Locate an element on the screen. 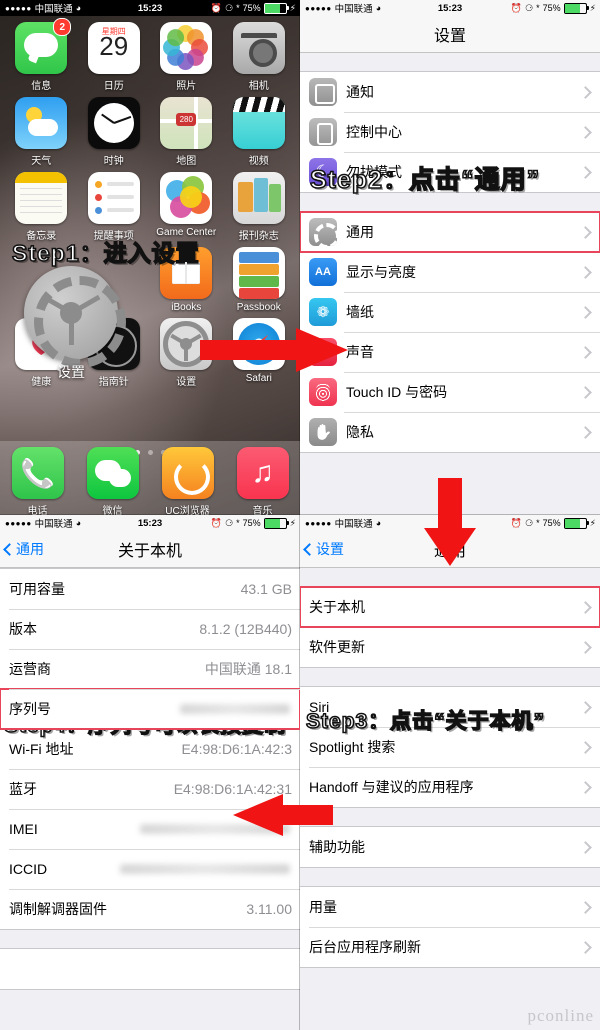  app-reminders: 提醒事项 is located at coordinates (114, 207).